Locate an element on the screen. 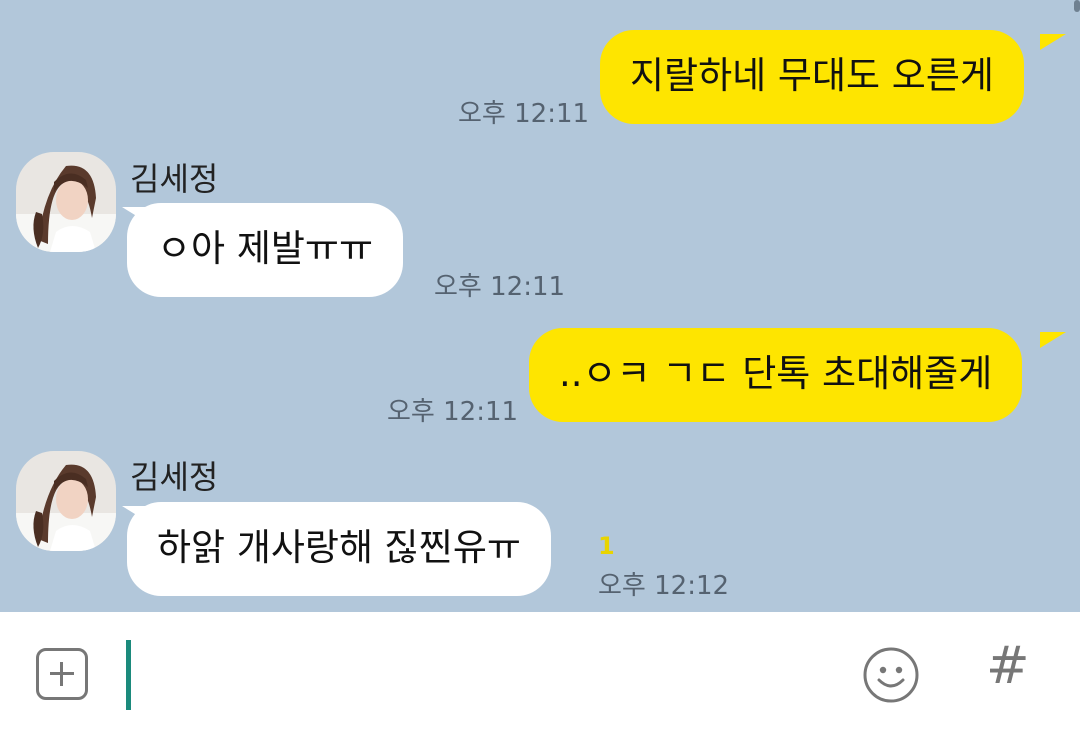 Image resolution: width=1080 pixels, height=737 pixels. hashtag-icon: # is located at coordinates (1008, 666).